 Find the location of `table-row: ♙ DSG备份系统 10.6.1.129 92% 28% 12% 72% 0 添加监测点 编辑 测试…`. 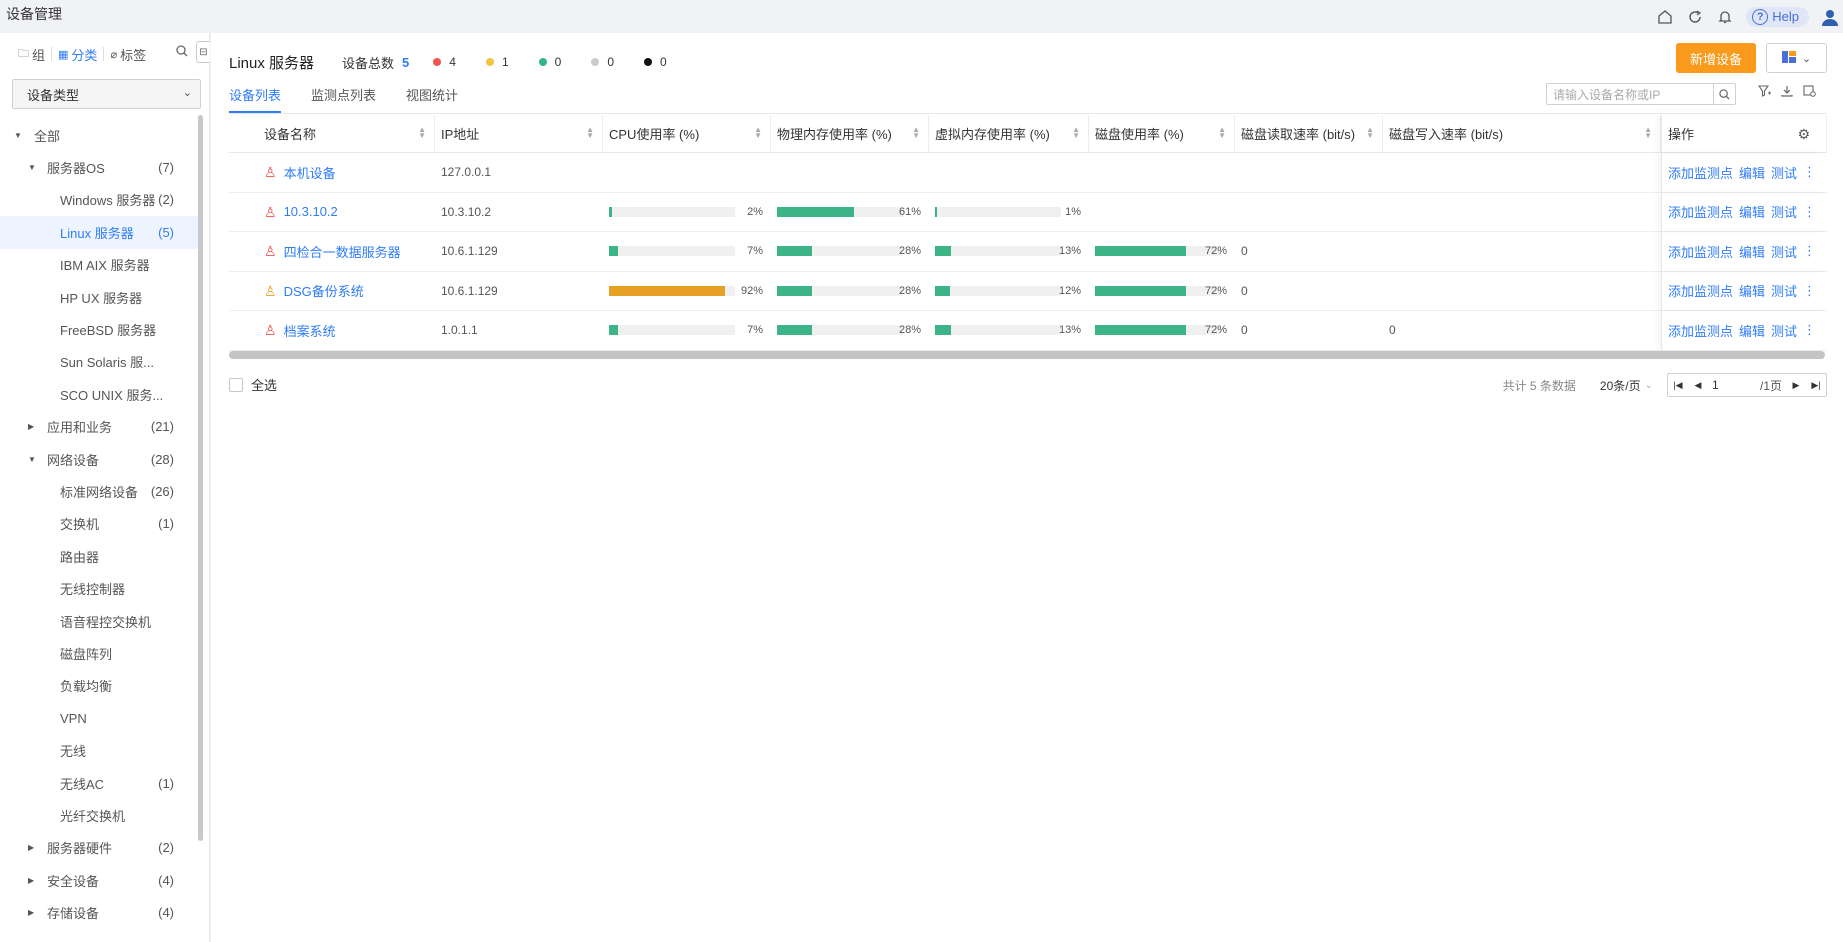

table-row: ♙ DSG备份系统 10.6.1.129 92% 28% 12% 72% 0 添加监测点 编辑 测试… is located at coordinates (1028, 291).